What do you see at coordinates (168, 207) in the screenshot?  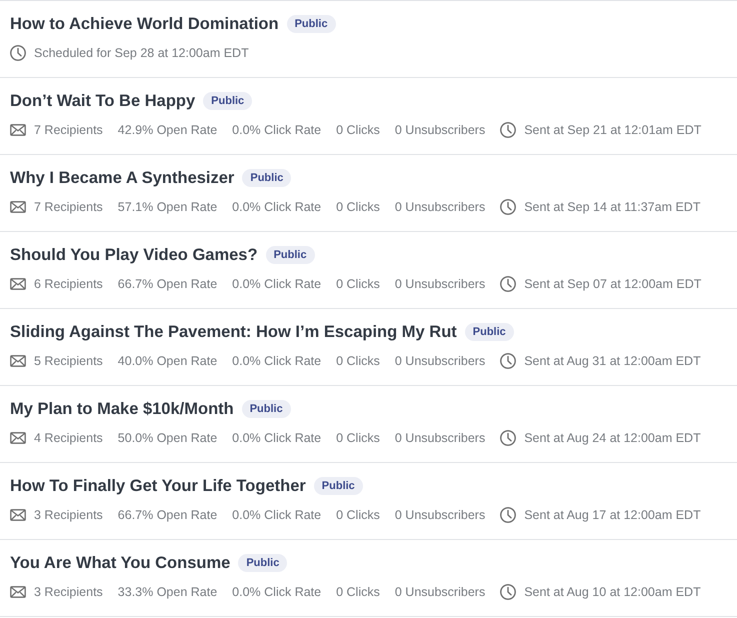 I see `open-rate: 57.1% Open Rate` at bounding box center [168, 207].